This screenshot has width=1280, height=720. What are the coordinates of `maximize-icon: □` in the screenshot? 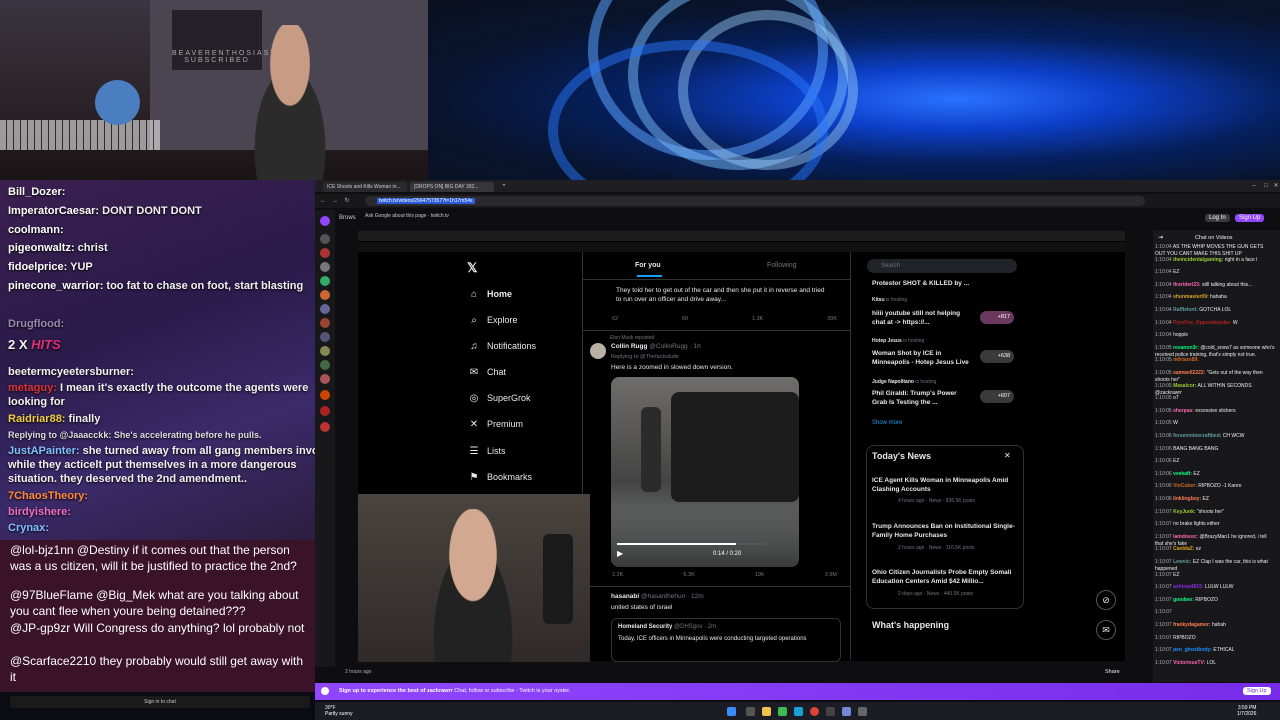 It's located at (1266, 186).